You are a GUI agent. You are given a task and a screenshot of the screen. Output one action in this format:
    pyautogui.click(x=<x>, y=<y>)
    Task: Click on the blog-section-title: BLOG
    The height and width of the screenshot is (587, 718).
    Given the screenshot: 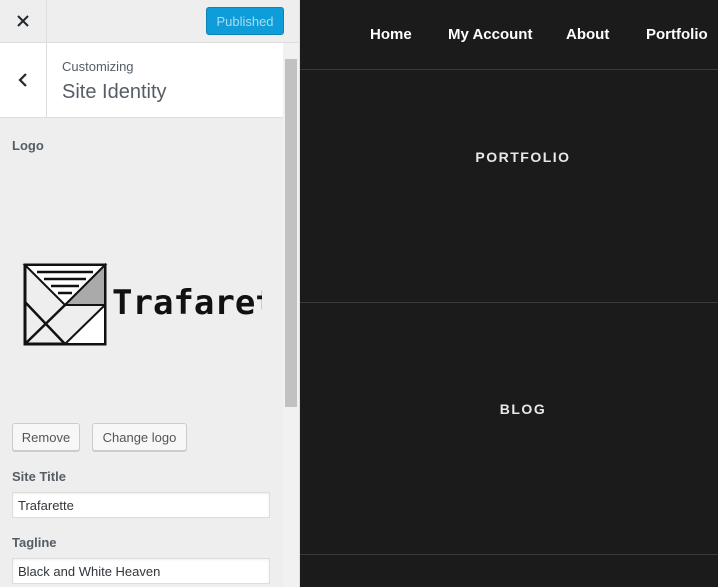 What is the action you would take?
    pyautogui.click(x=523, y=409)
    